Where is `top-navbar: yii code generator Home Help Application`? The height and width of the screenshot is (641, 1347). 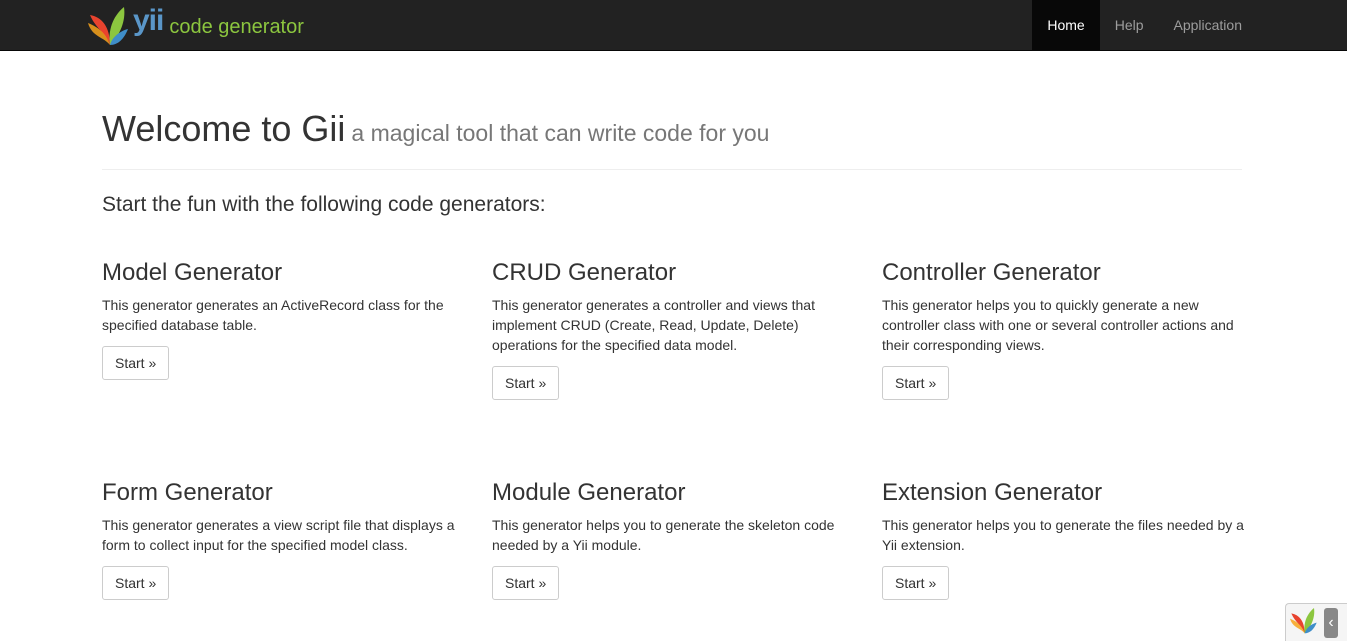 top-navbar: yii code generator Home Help Application is located at coordinates (673, 25).